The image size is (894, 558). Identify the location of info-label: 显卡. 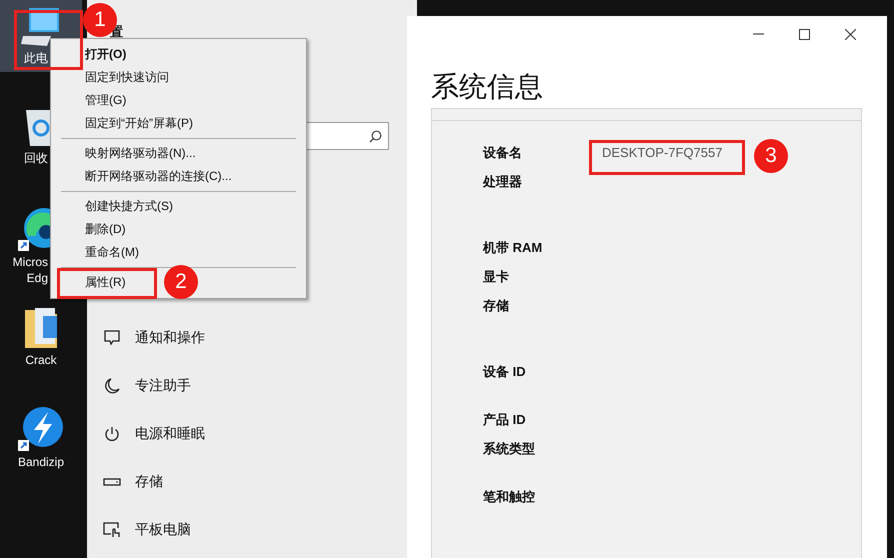
(496, 277).